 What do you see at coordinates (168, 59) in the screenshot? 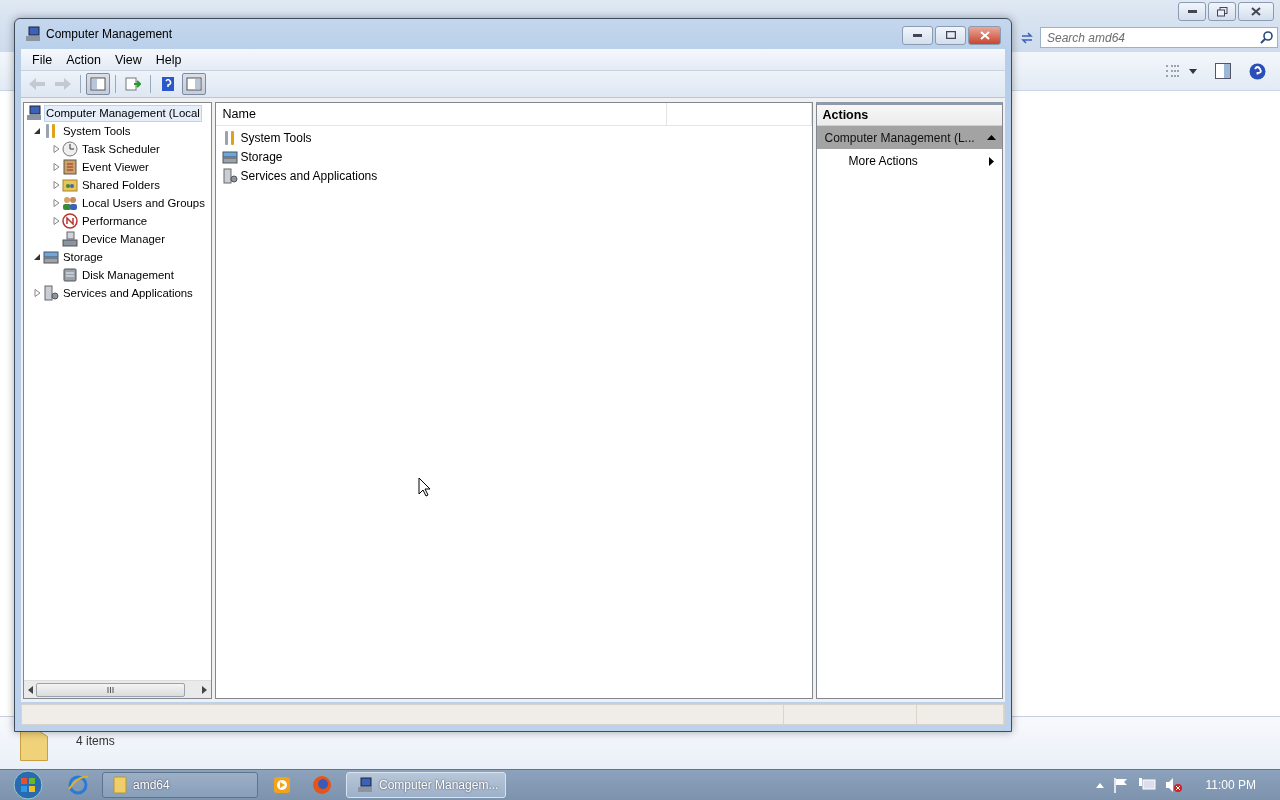
I see `menu-item: Help` at bounding box center [168, 59].